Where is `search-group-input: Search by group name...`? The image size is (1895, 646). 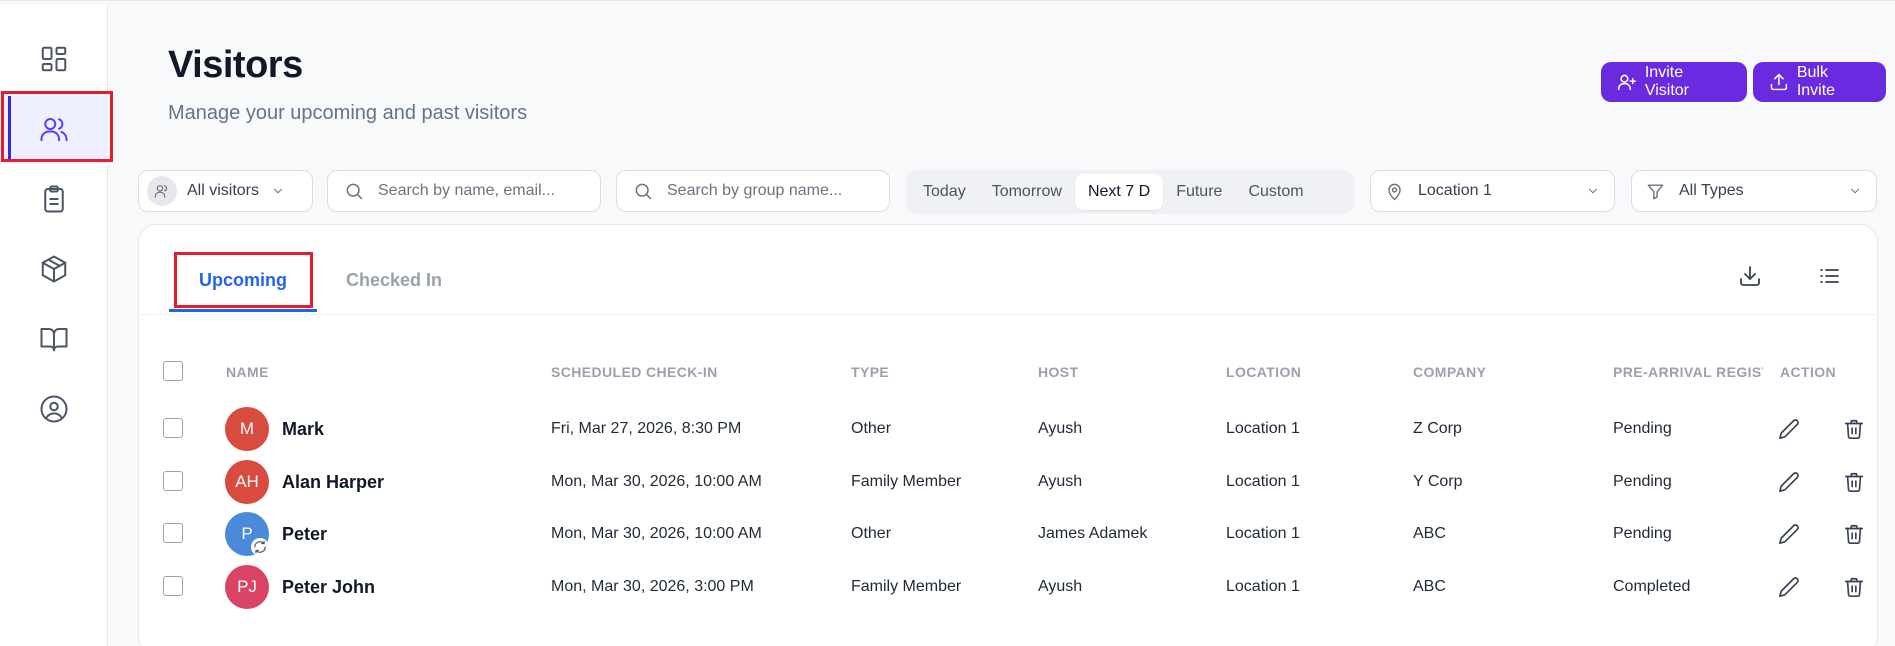 search-group-input: Search by group name... is located at coordinates (753, 191).